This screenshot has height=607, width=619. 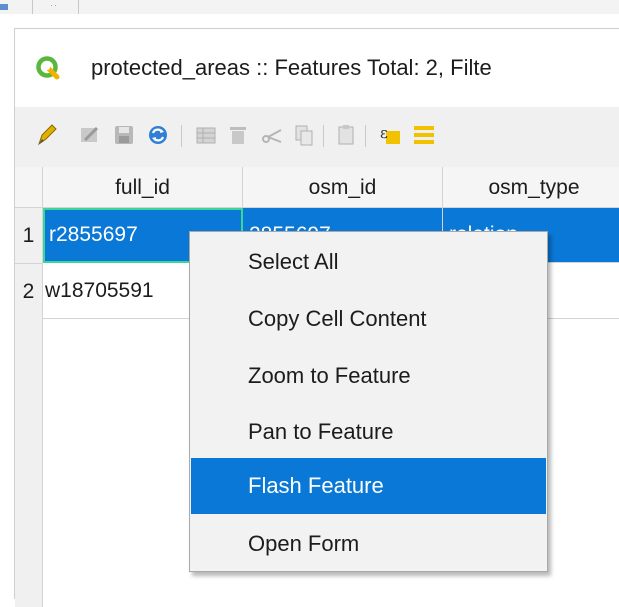 I want to click on menu-item-copy-cell-content: Copy Cell Content, so click(x=368, y=319).